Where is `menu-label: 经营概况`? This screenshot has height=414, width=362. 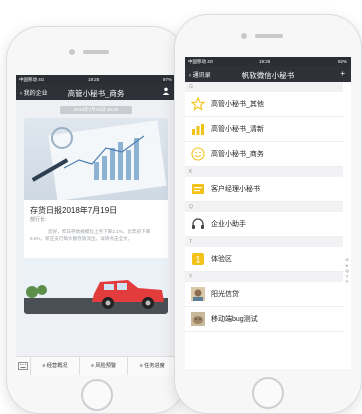
menu-label: 经营概况 is located at coordinates (57, 366).